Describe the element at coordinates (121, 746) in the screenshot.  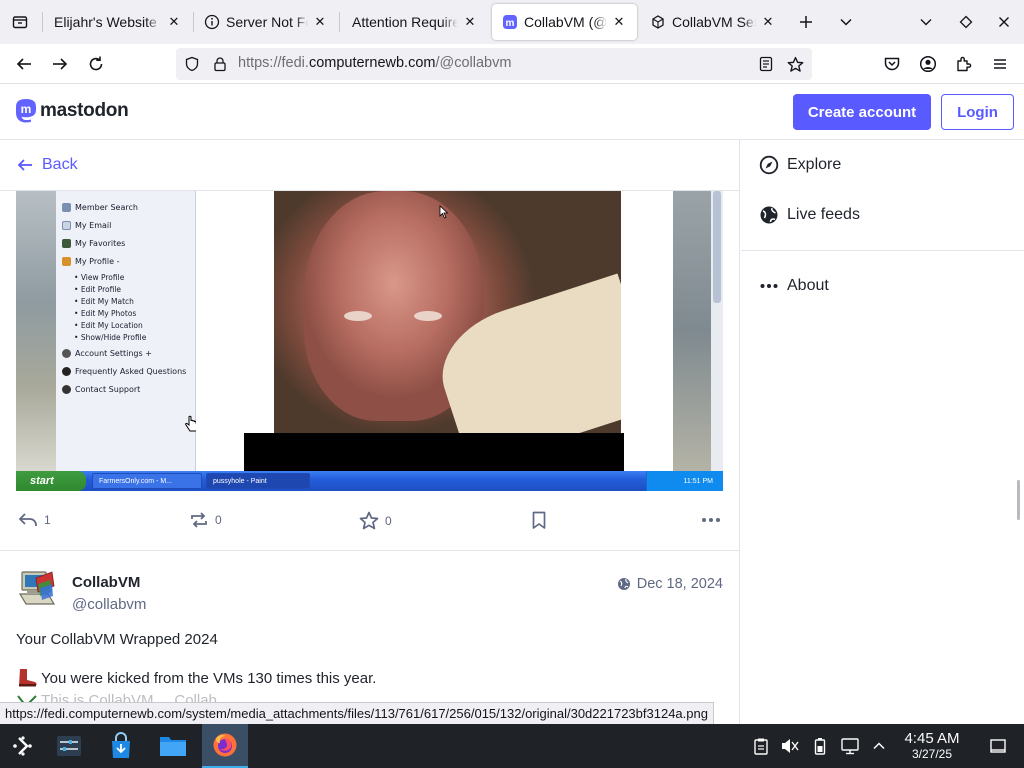
I see `software-center-button` at that location.